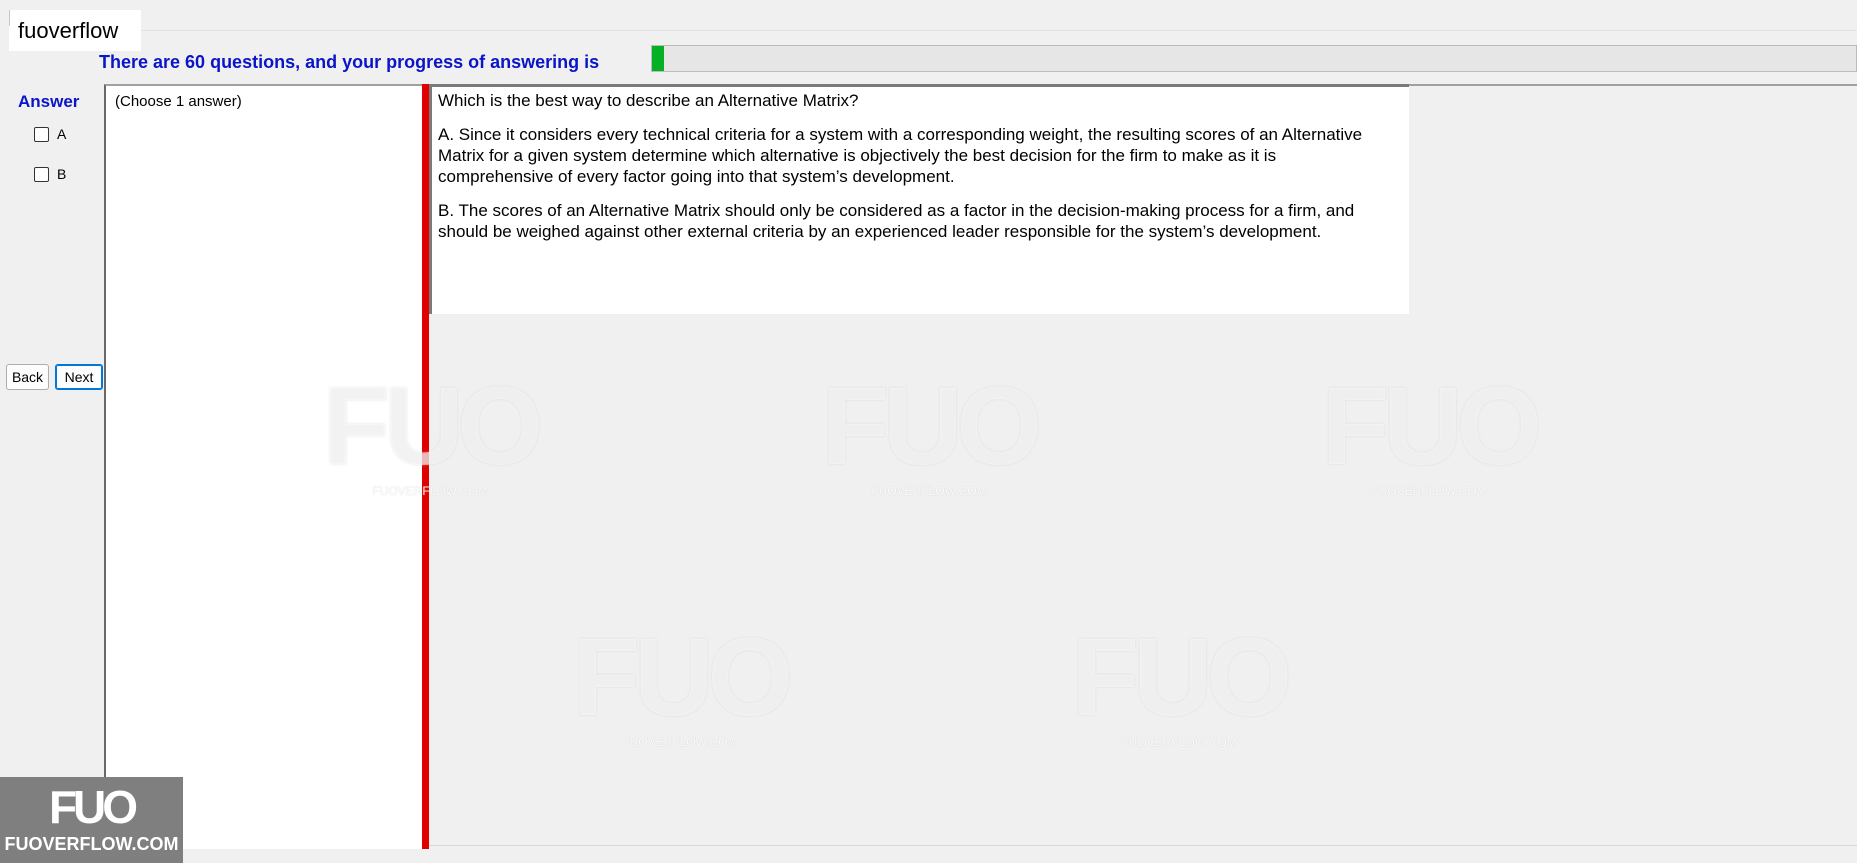 This screenshot has width=1857, height=863. What do you see at coordinates (50, 134) in the screenshot?
I see `answer-option-a: A` at bounding box center [50, 134].